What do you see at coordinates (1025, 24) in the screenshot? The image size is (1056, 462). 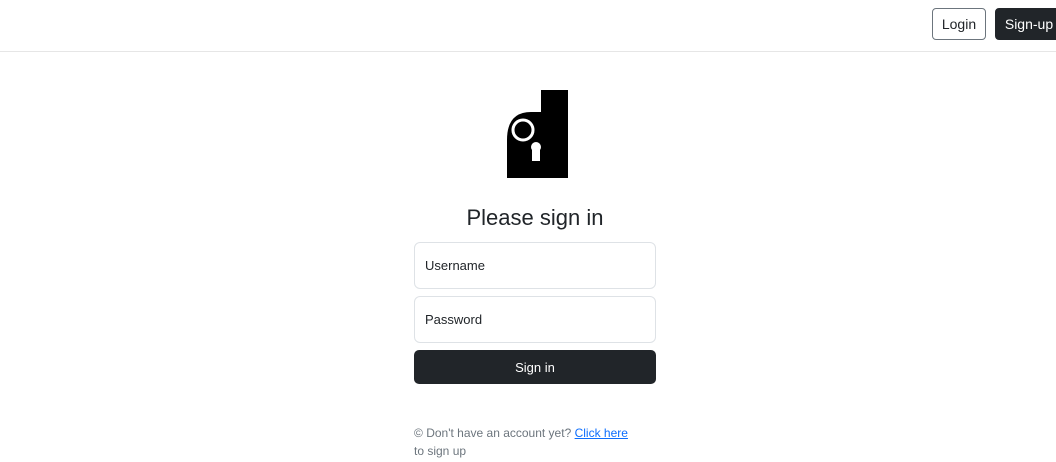 I see `signup-button: Sign-up` at bounding box center [1025, 24].